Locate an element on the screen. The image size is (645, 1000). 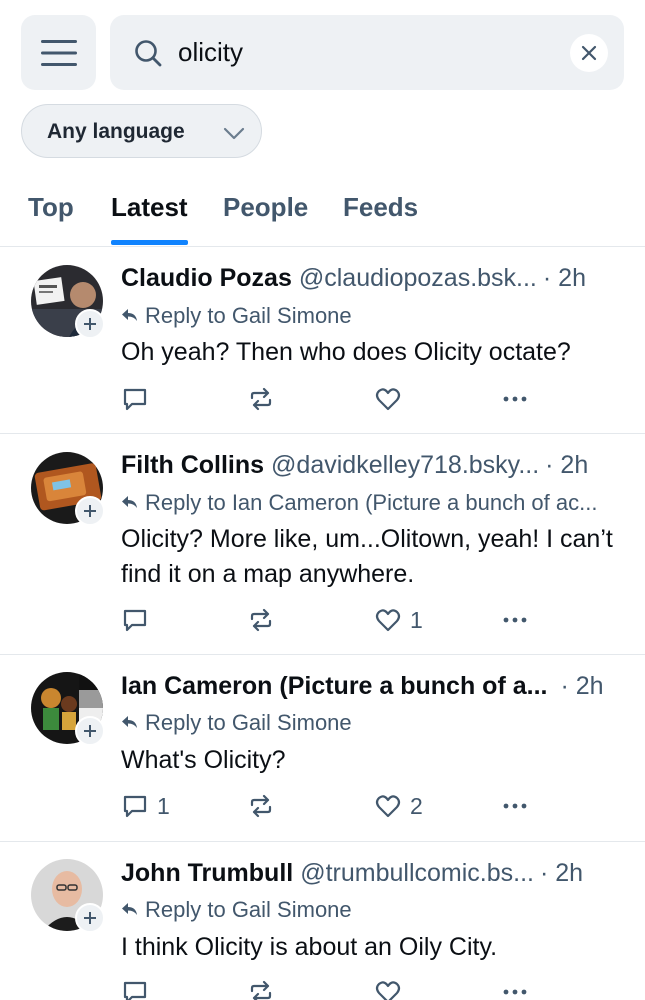
reply-button: 1 is located at coordinates (145, 806).